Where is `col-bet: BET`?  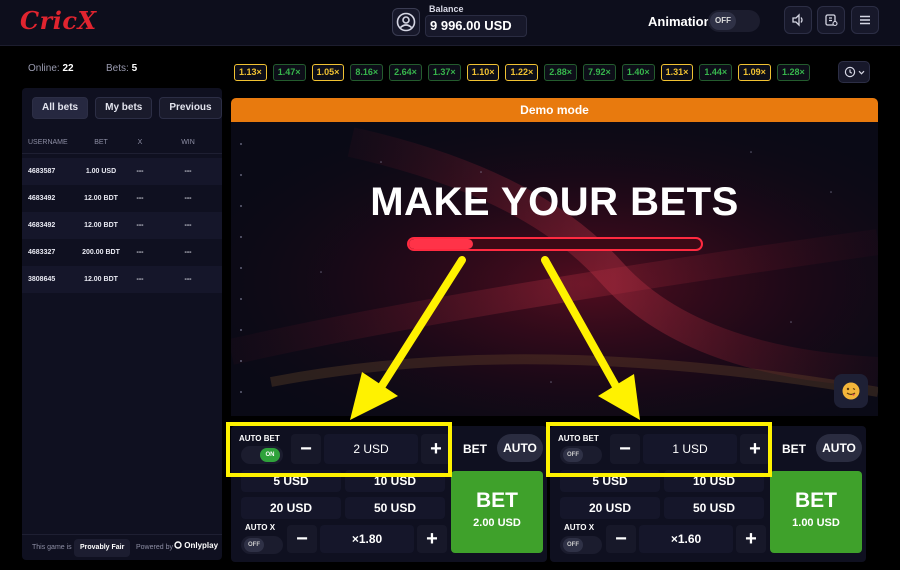
col-bet: BET is located at coordinates (101, 142).